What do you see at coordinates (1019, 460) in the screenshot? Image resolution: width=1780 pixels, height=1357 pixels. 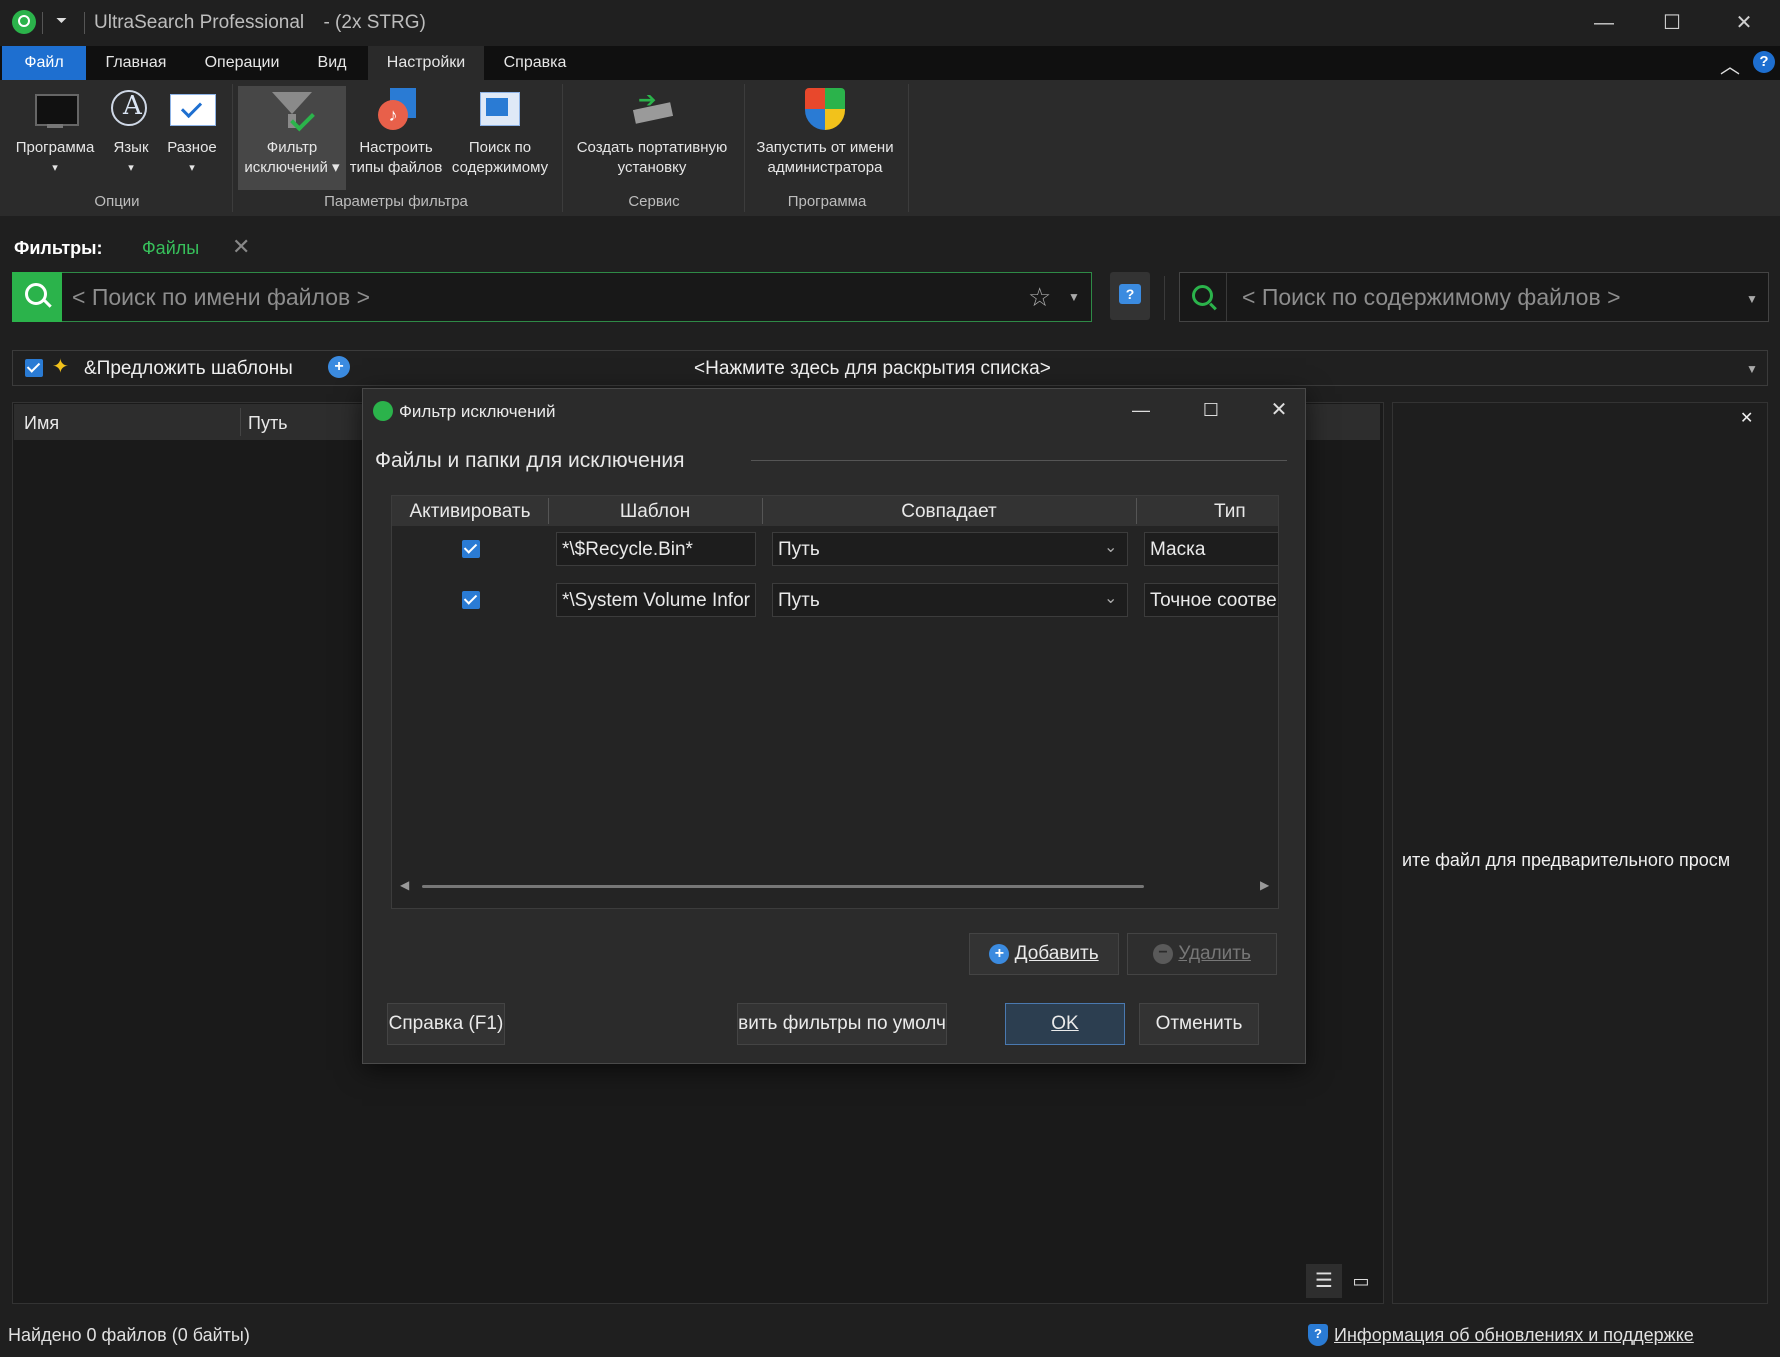 I see `section-divider` at bounding box center [1019, 460].